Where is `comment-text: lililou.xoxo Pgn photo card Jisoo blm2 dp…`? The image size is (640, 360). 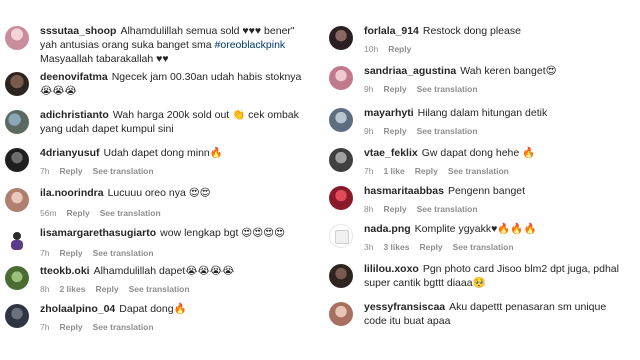 comment-text: lililou.xoxo Pgn photo card Jisoo blm2 dp… is located at coordinates (496, 276).